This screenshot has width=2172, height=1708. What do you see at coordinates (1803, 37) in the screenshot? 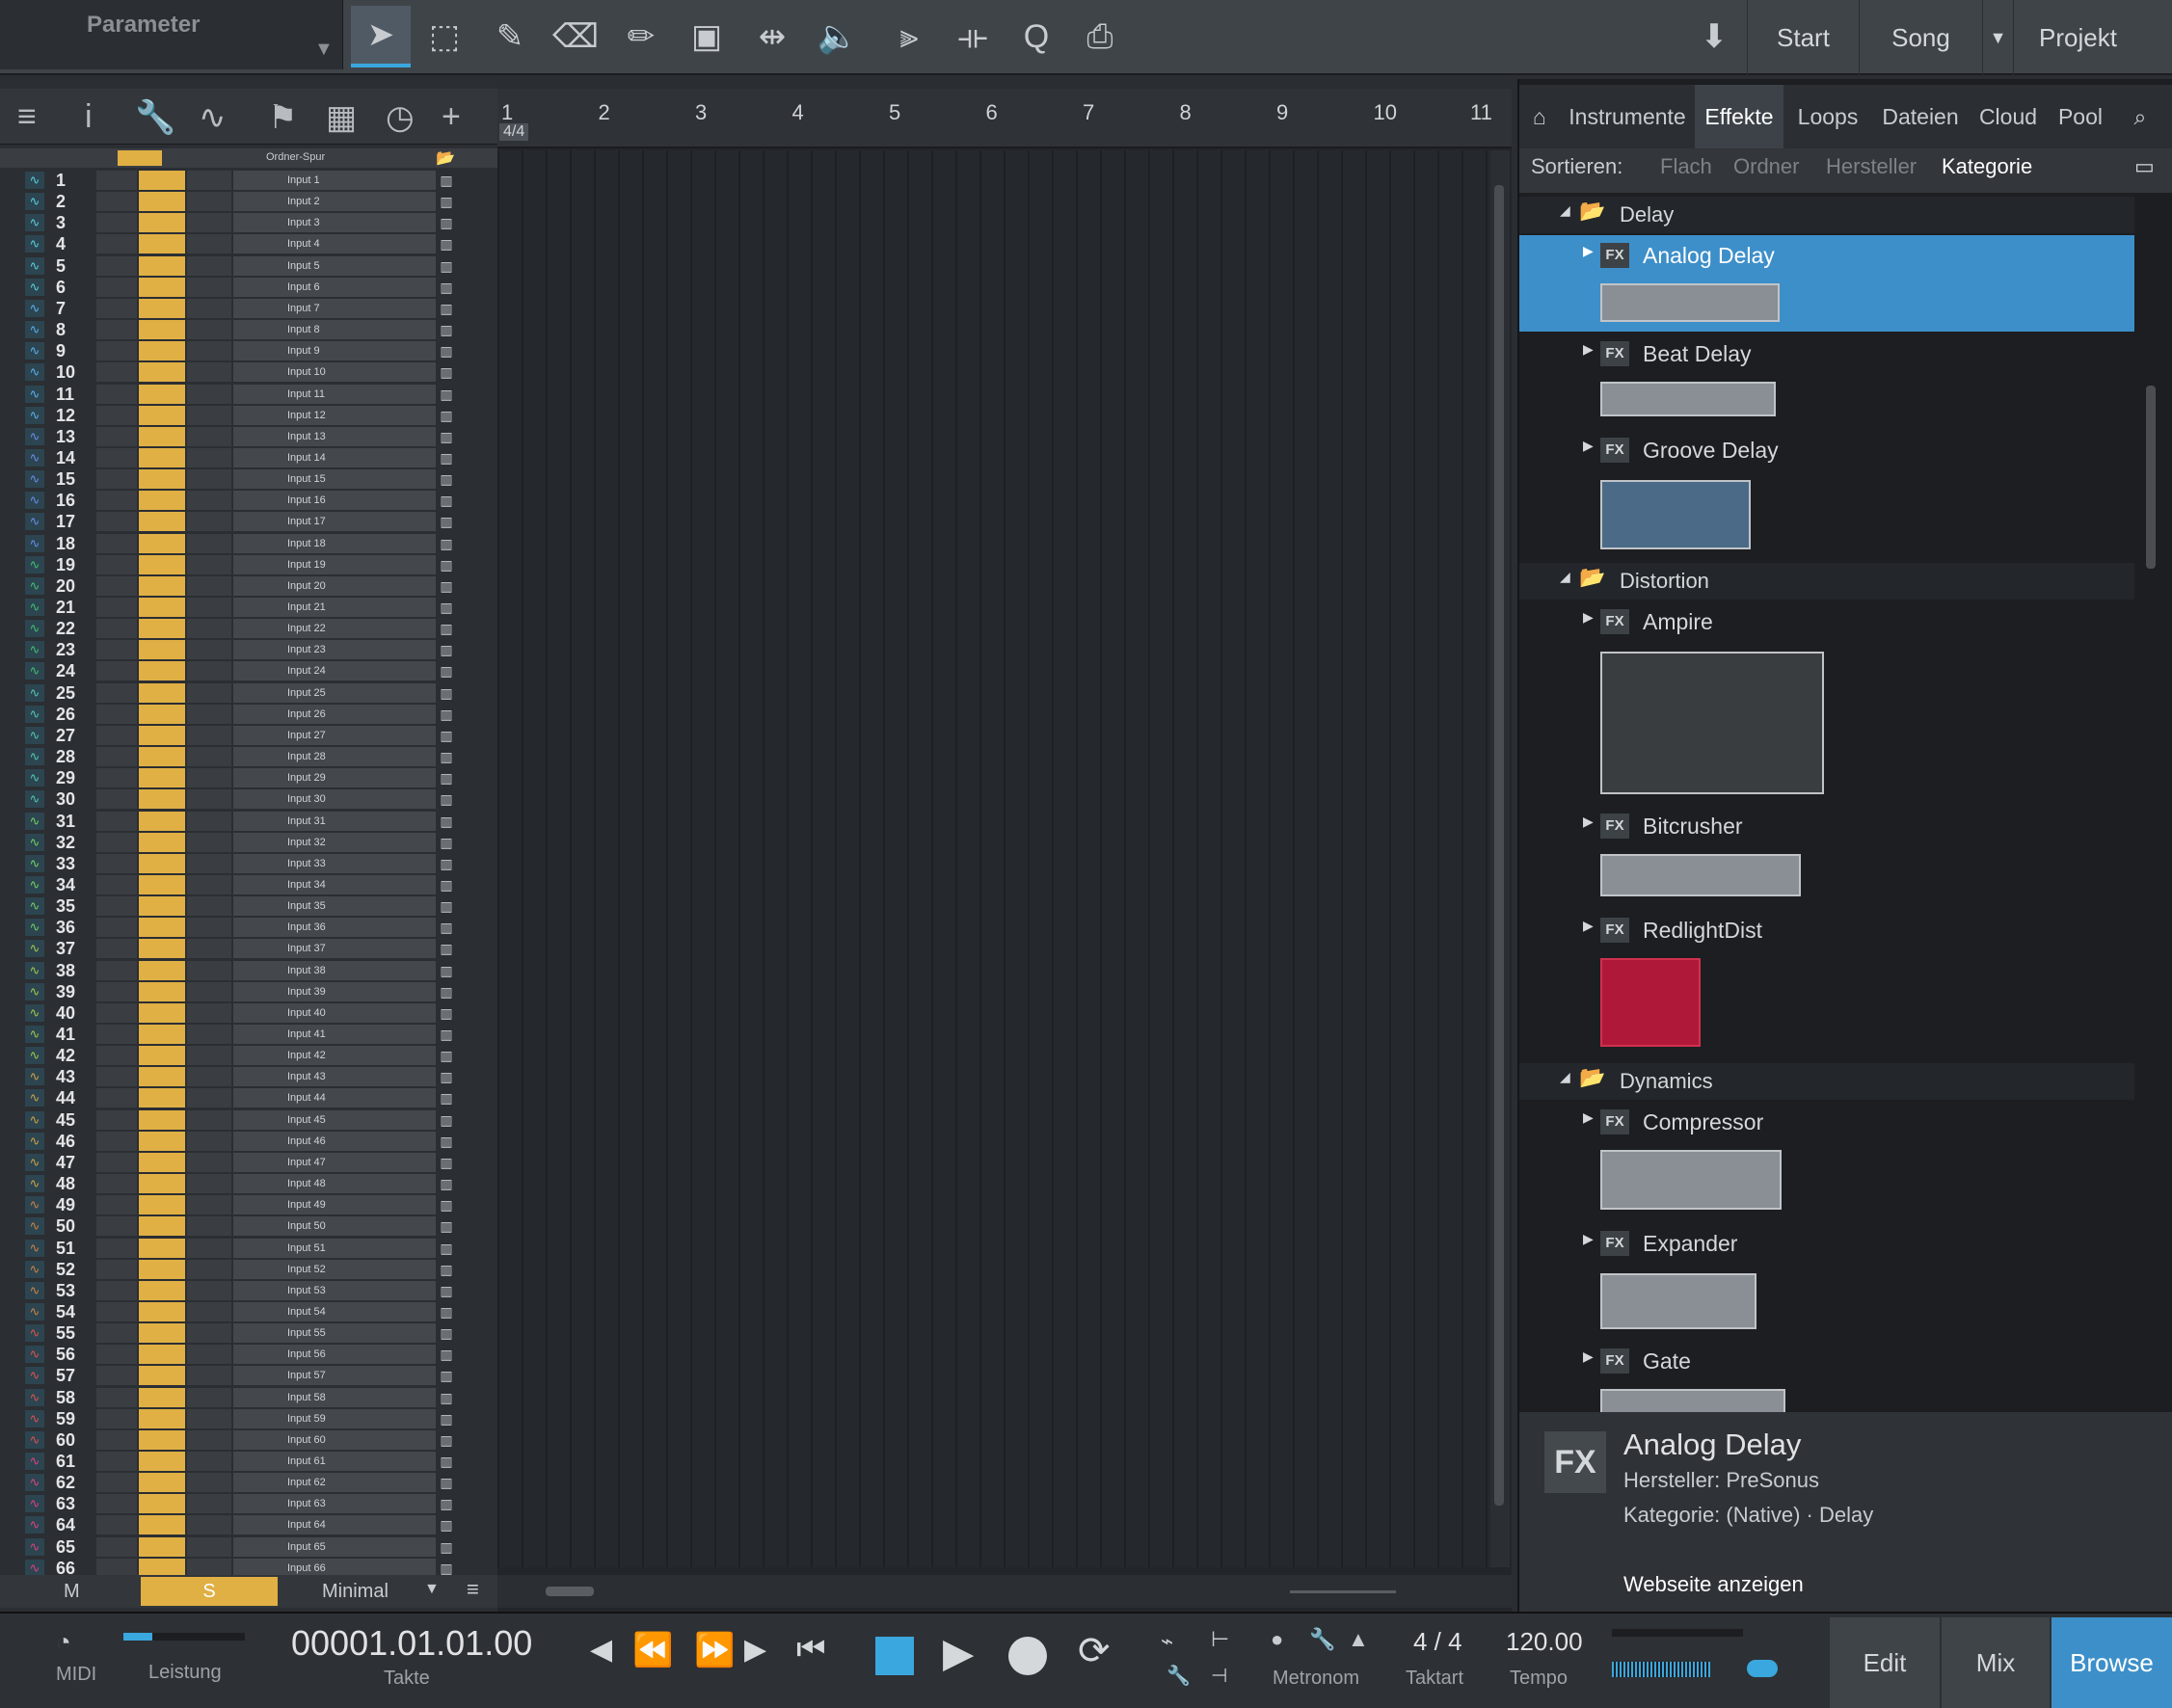
I see `nav-start-button: Start` at bounding box center [1803, 37].